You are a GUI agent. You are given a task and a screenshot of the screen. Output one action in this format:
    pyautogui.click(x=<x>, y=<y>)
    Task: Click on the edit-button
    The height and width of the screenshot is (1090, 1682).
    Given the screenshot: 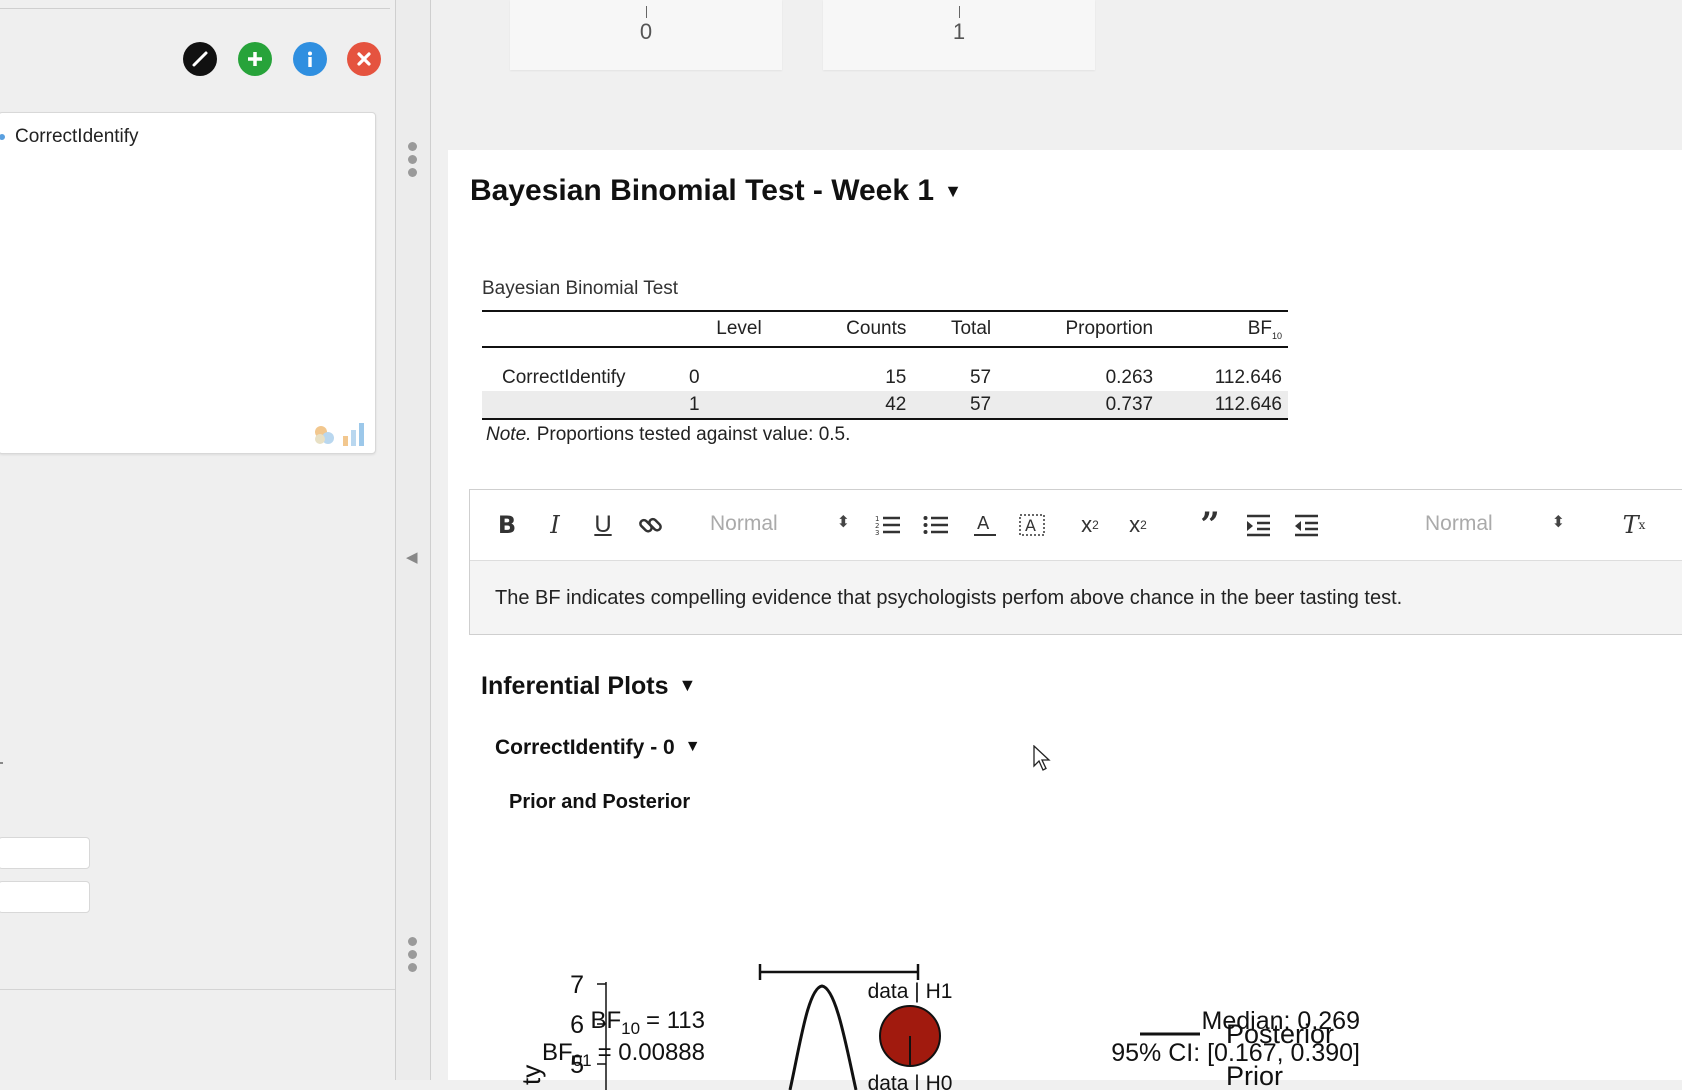 What is the action you would take?
    pyautogui.click(x=200, y=59)
    